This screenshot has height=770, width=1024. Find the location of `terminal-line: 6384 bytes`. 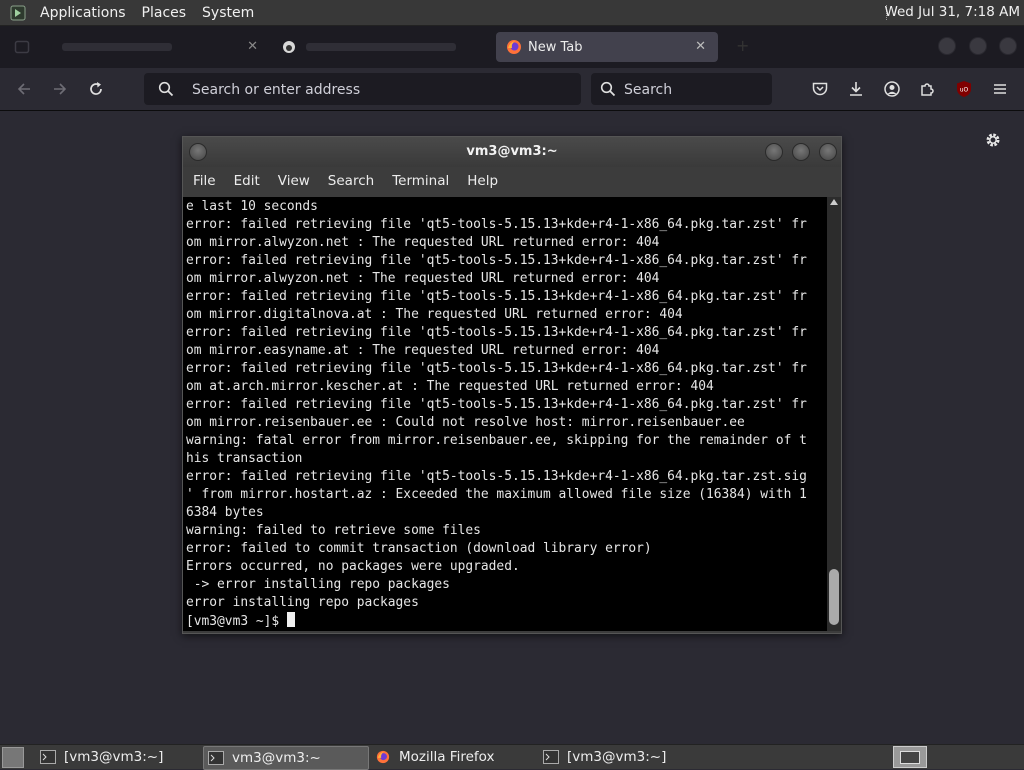

terminal-line: 6384 bytes is located at coordinates (225, 512).